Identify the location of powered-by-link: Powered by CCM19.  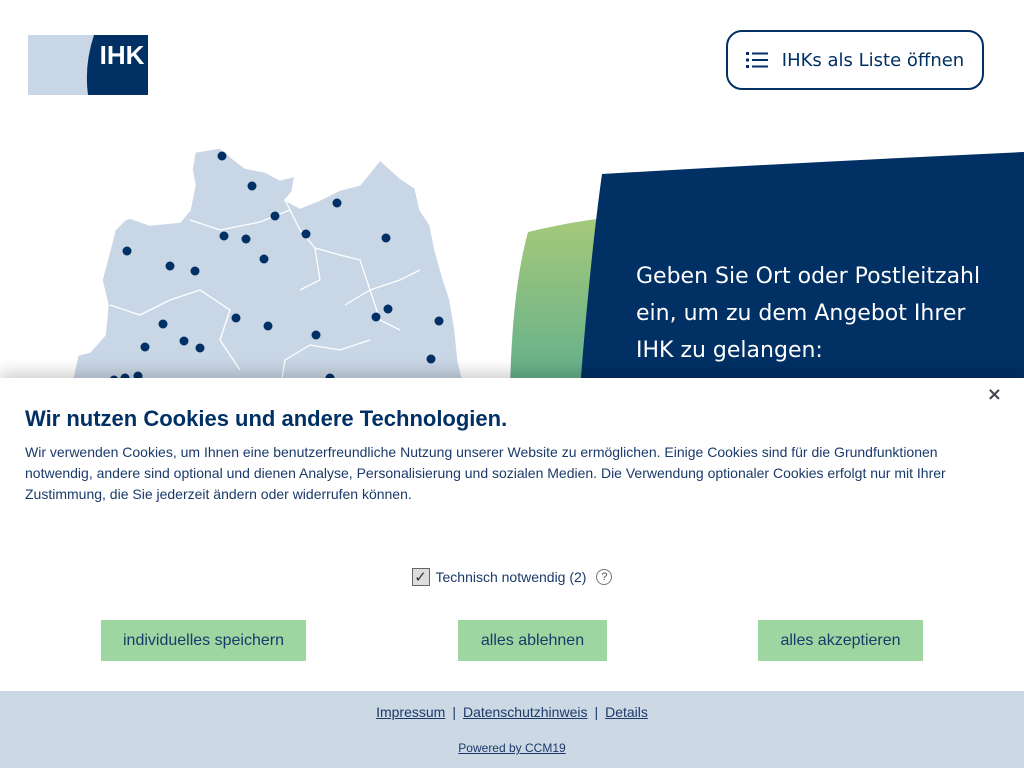
(511, 748).